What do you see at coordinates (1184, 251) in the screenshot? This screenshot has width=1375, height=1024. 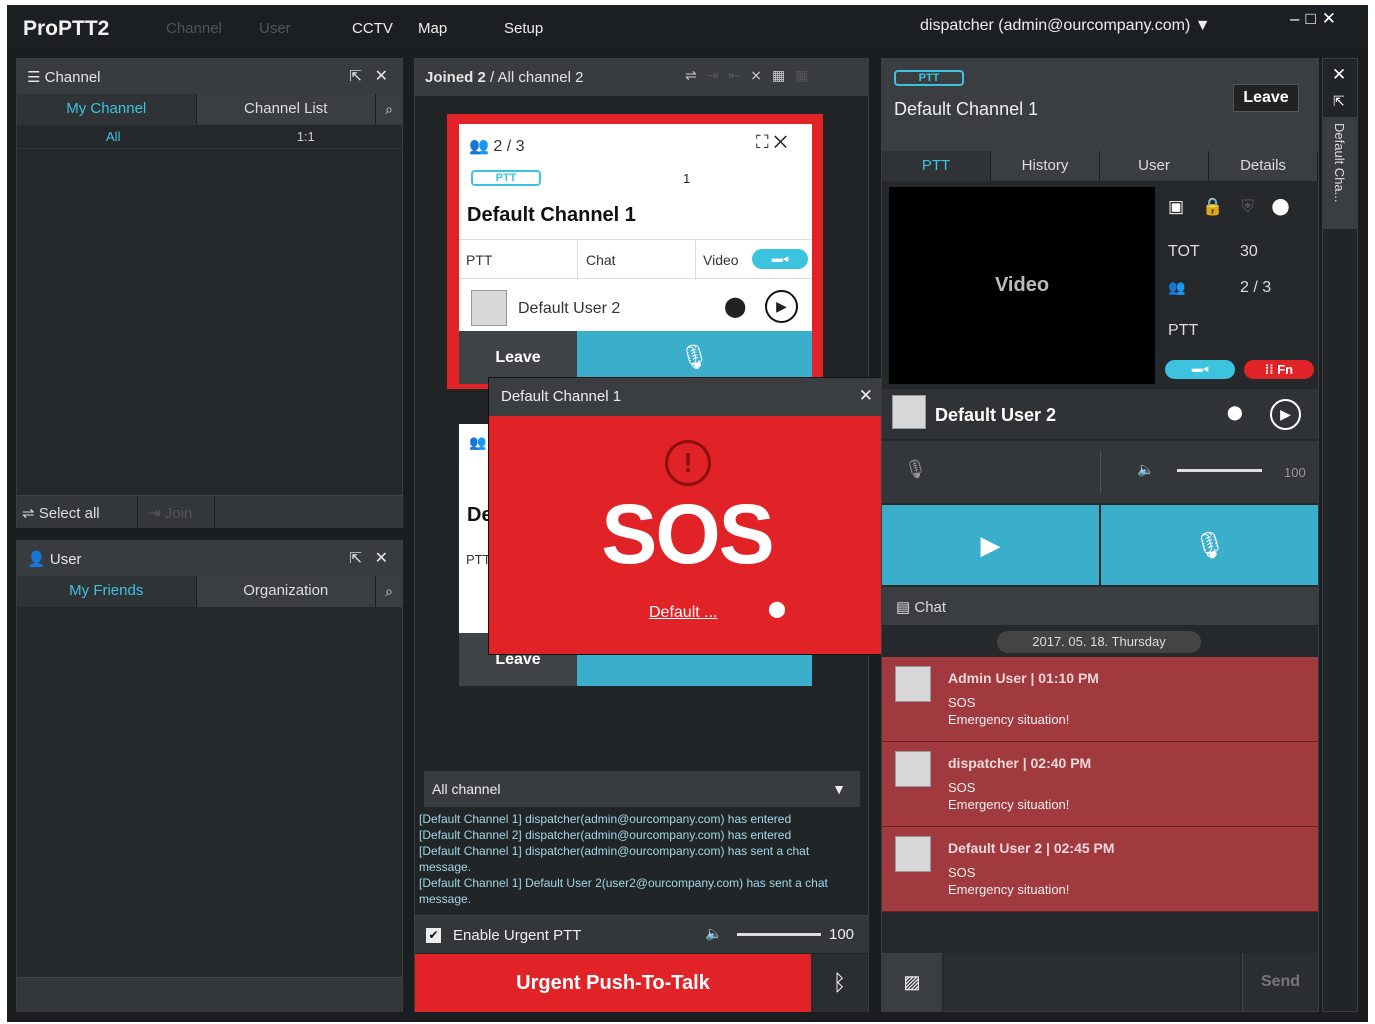 I see `tot-label: TOT` at bounding box center [1184, 251].